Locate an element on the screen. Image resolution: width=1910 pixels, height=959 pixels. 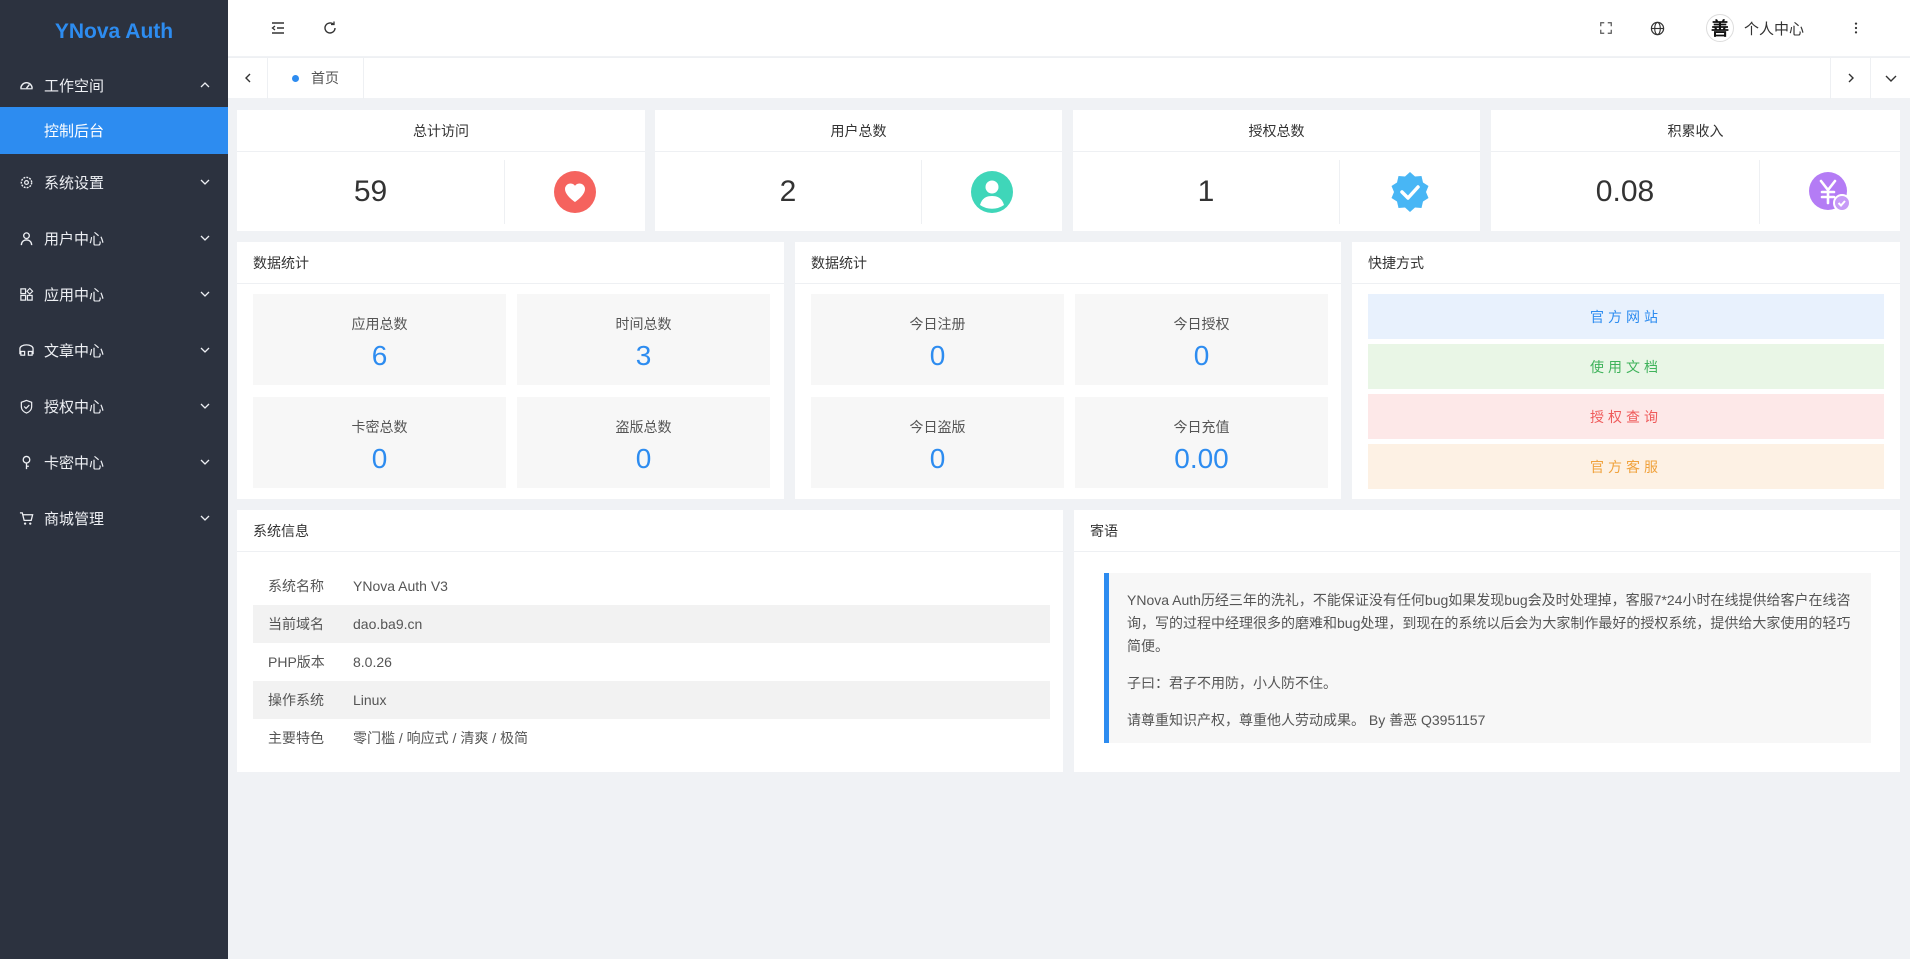
chevron-right-icon is located at coordinates (1851, 78).